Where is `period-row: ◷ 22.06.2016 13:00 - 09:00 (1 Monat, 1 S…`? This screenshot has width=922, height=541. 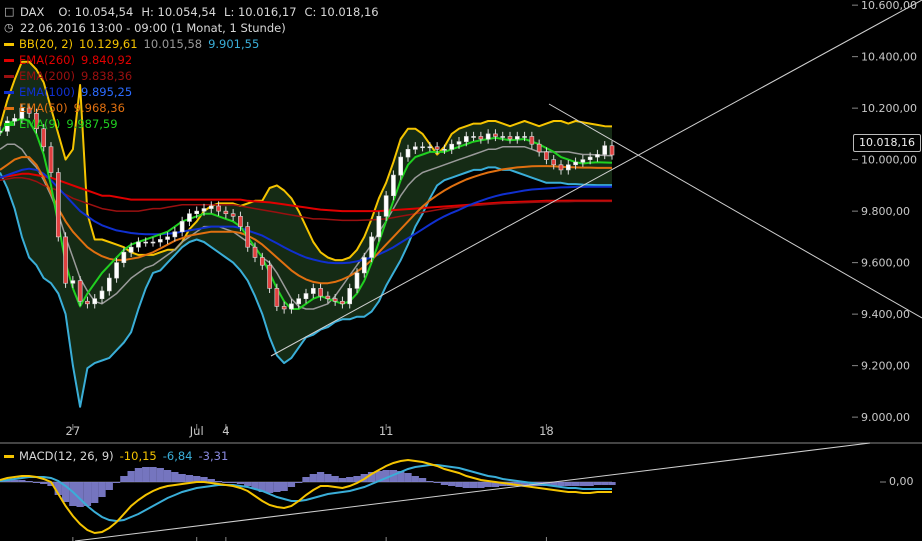
period-row: ◷ 22.06.2016 13:00 - 09:00 (1 Monat, 1 S… is located at coordinates (195, 28).